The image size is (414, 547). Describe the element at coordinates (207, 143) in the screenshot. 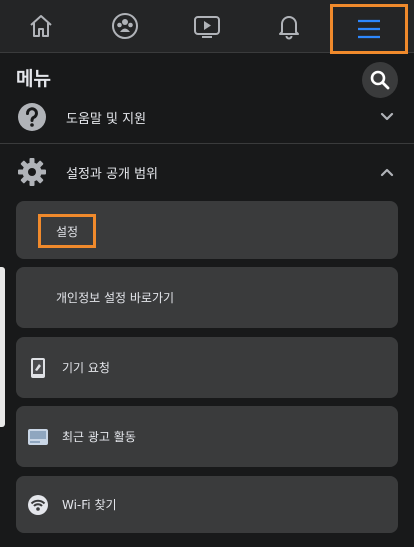

I see `section-divider` at that location.